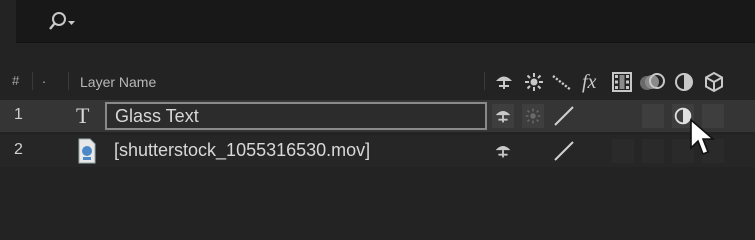 The height and width of the screenshot is (240, 755). I want to click on search-icon, so click(62, 22).